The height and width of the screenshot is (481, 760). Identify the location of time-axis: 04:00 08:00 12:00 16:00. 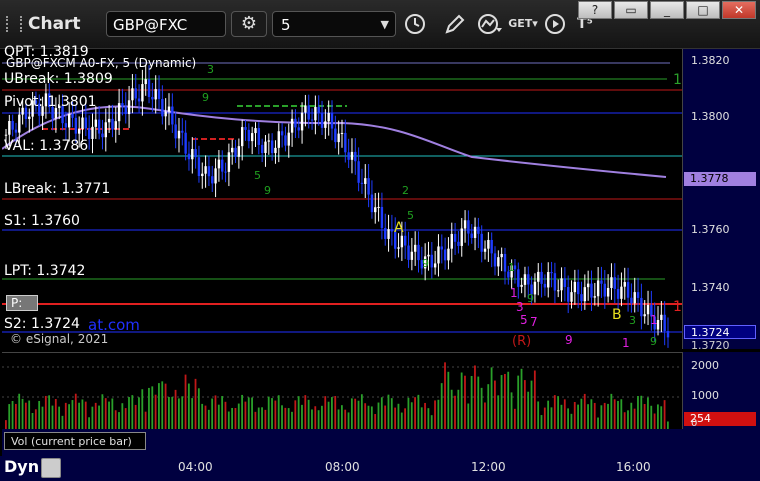
(342, 466).